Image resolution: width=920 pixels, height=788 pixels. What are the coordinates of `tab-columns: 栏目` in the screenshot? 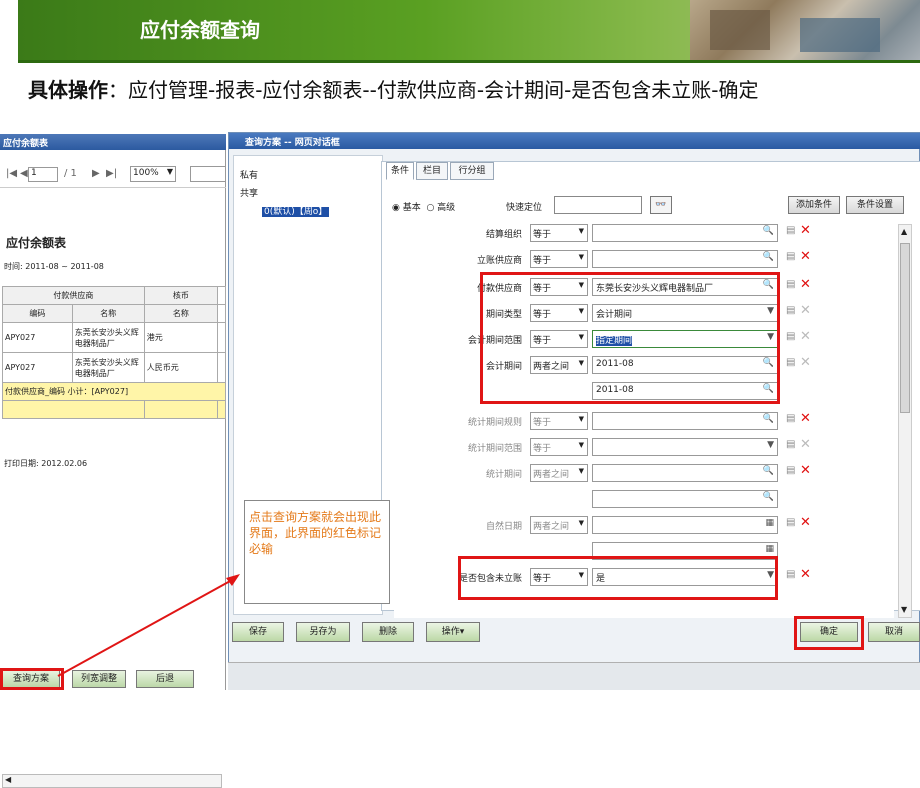 It's located at (432, 171).